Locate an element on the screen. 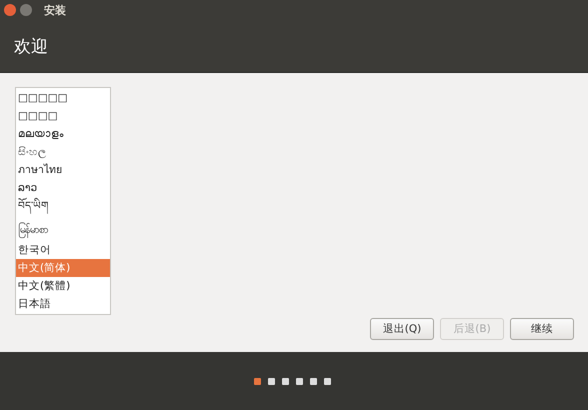 This screenshot has width=588, height=410. language-item: □□□□ is located at coordinates (63, 116).